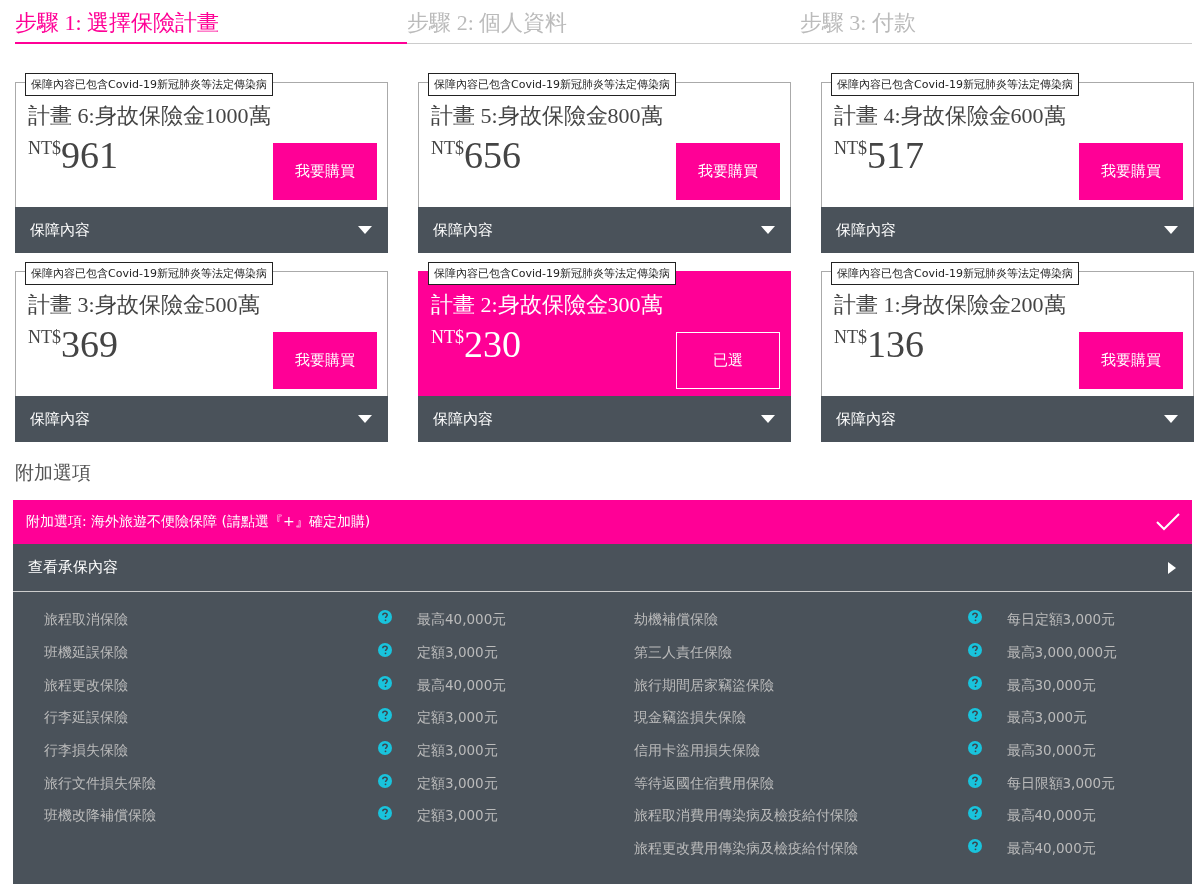  I want to click on buy-button: 已選, so click(728, 360).